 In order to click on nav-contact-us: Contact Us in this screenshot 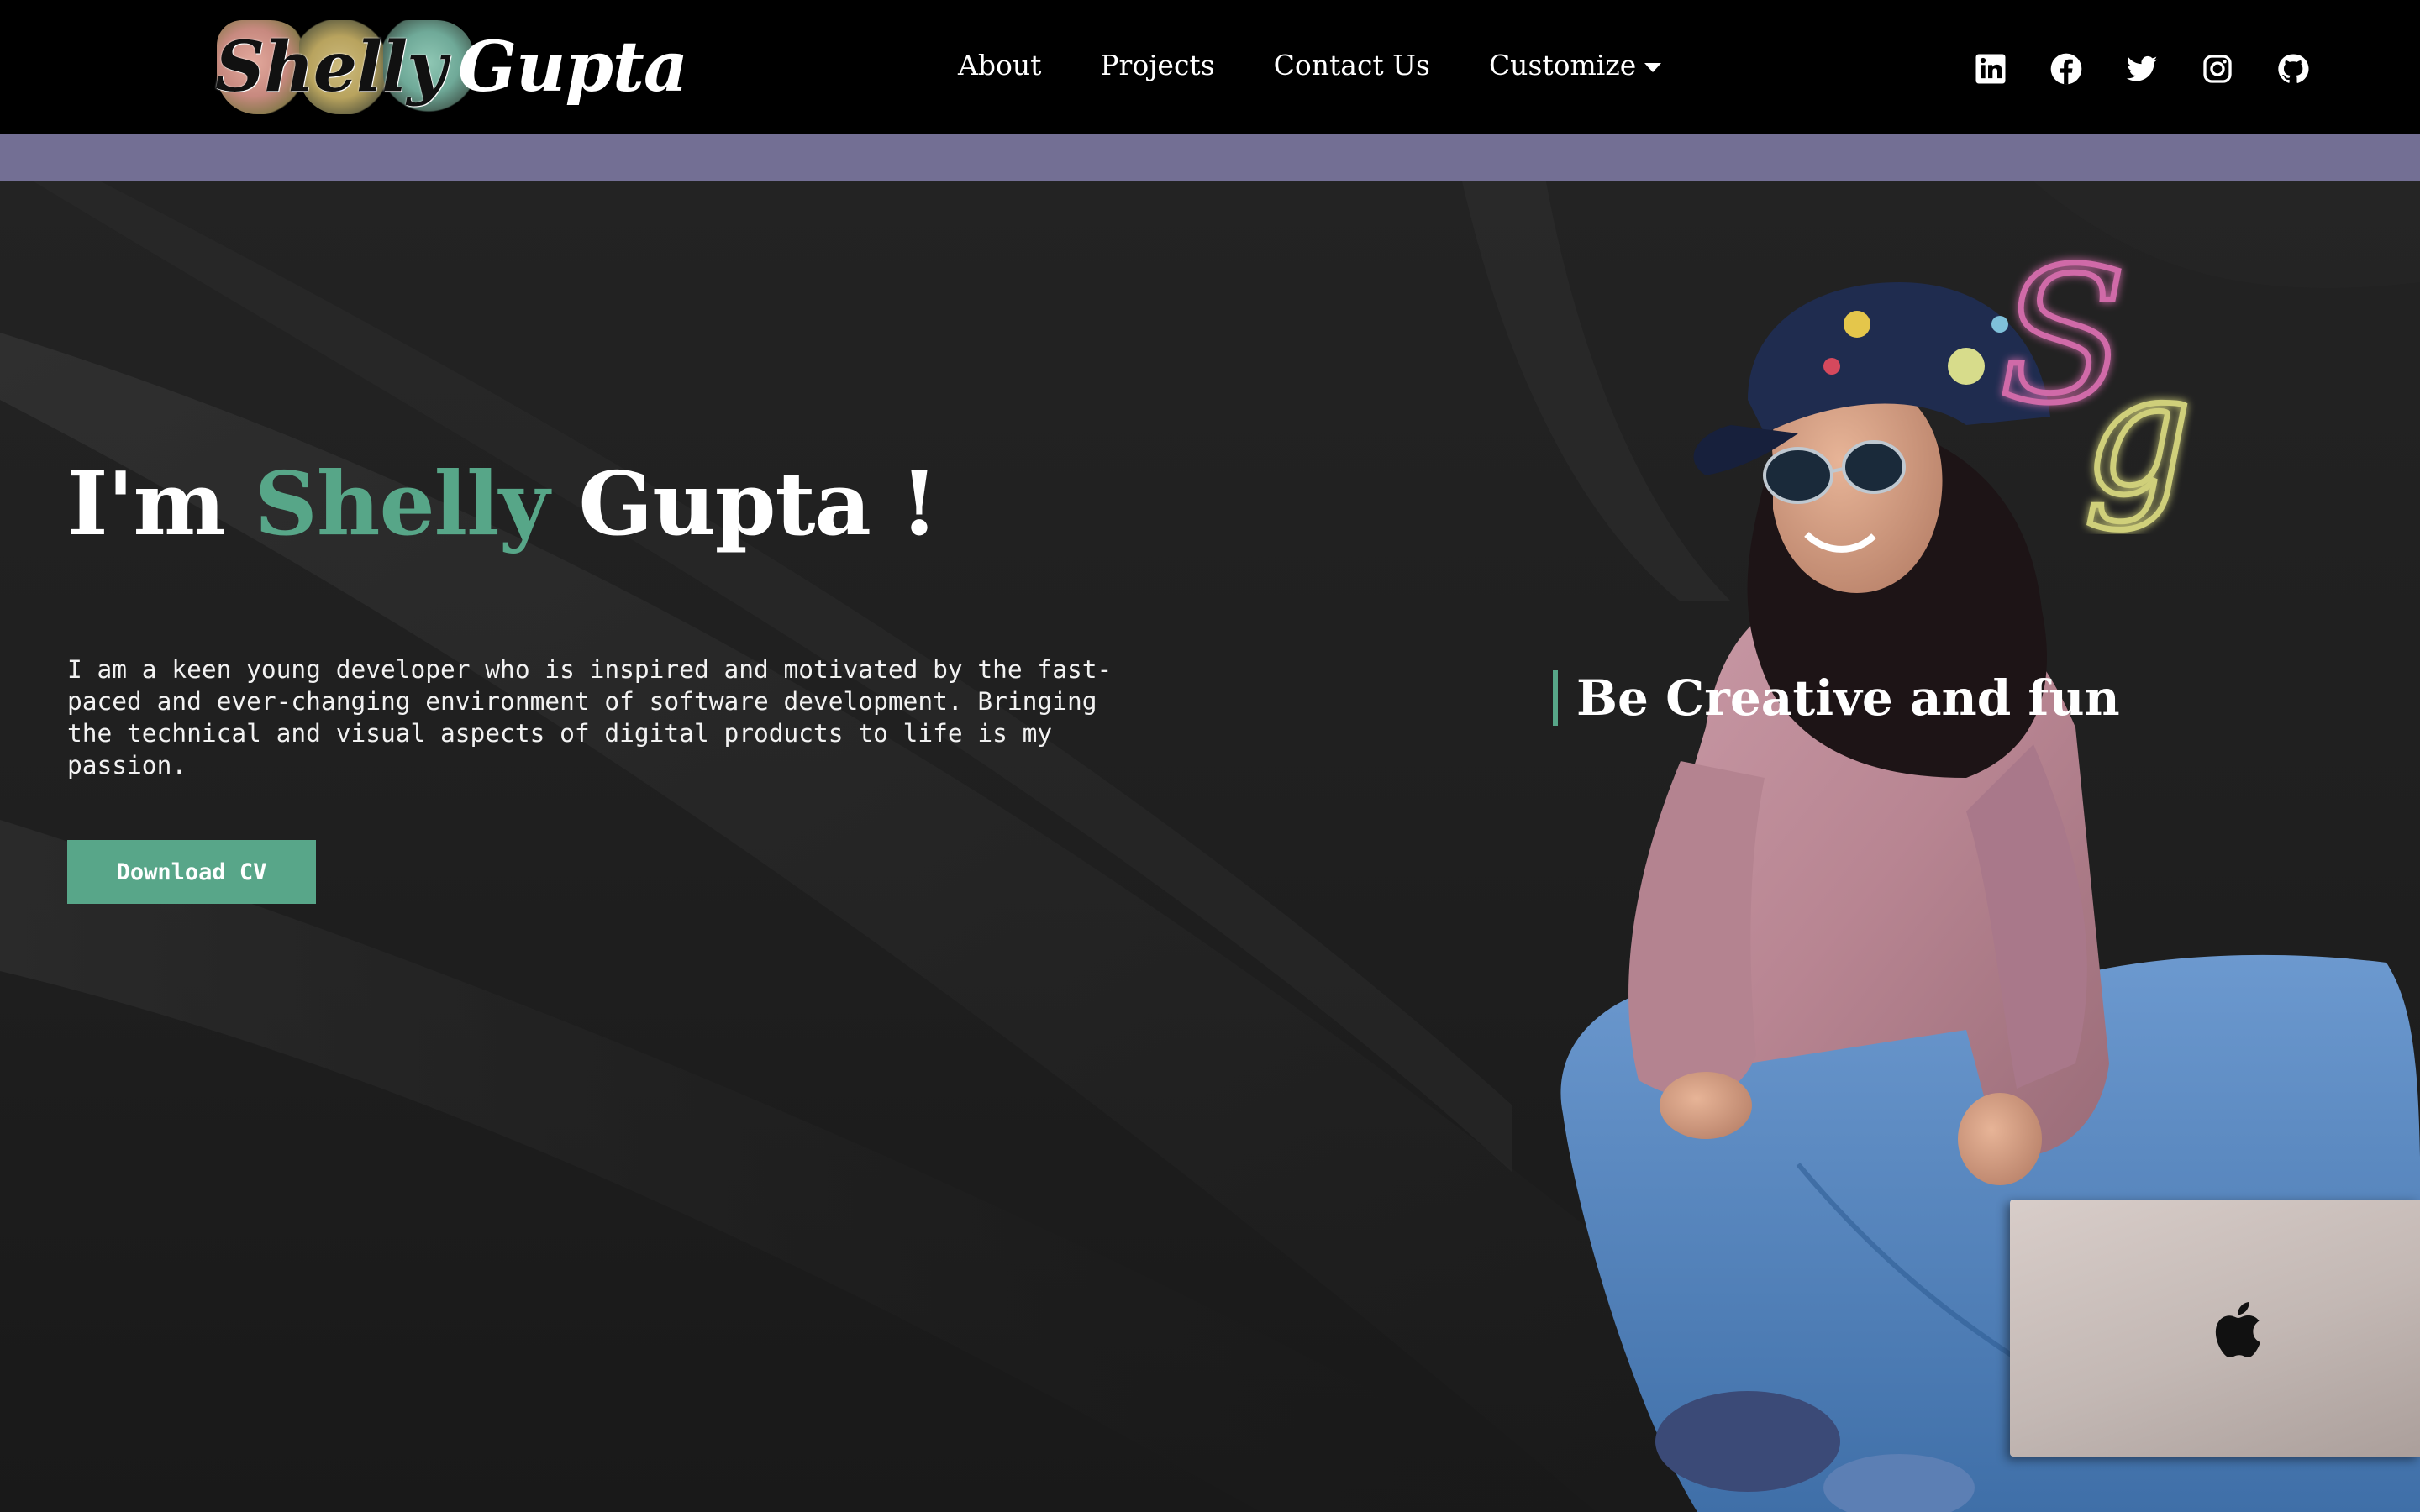, I will do `click(1352, 65)`.